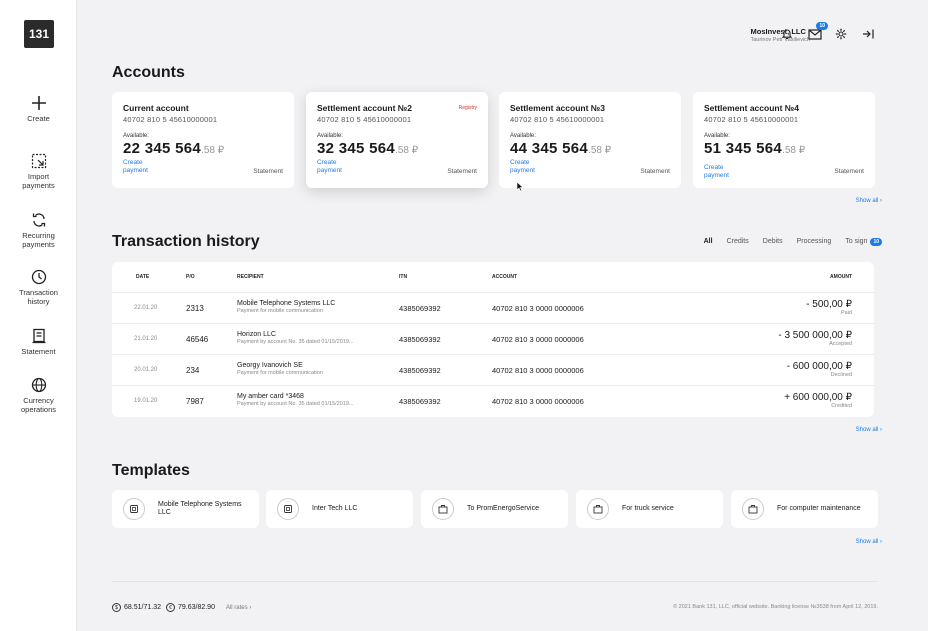 This screenshot has height=631, width=928. I want to click on template-card: Inter Tech LLC, so click(339, 509).